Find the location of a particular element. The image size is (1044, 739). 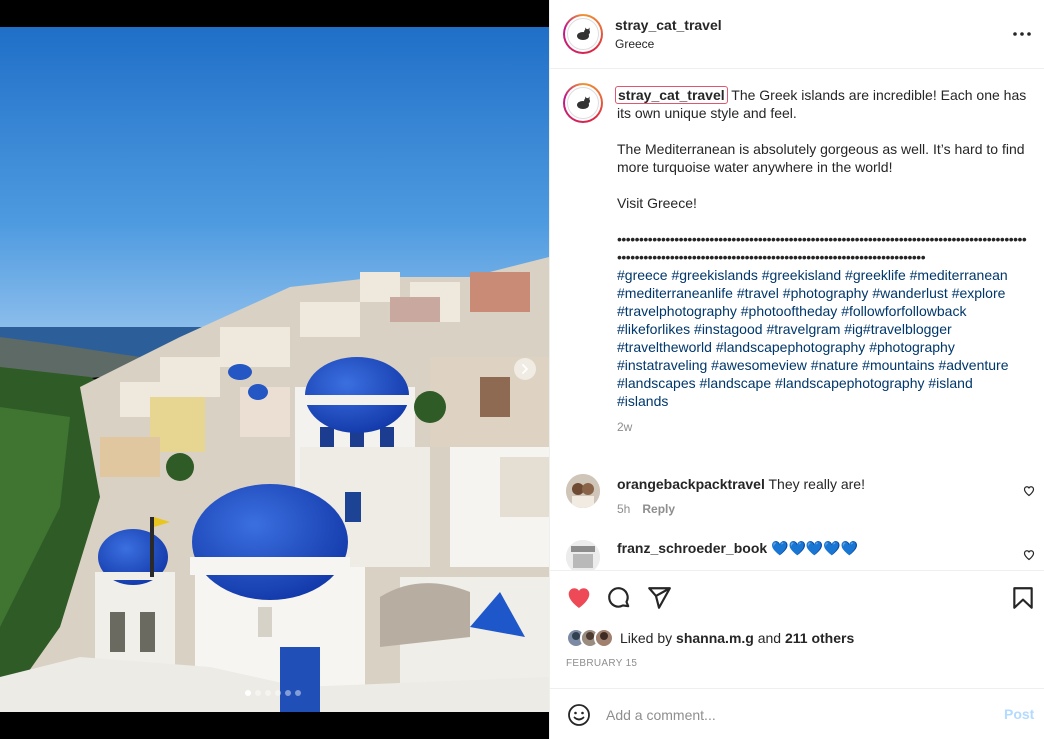

hashtag-link: #travelgram is located at coordinates (803, 329).